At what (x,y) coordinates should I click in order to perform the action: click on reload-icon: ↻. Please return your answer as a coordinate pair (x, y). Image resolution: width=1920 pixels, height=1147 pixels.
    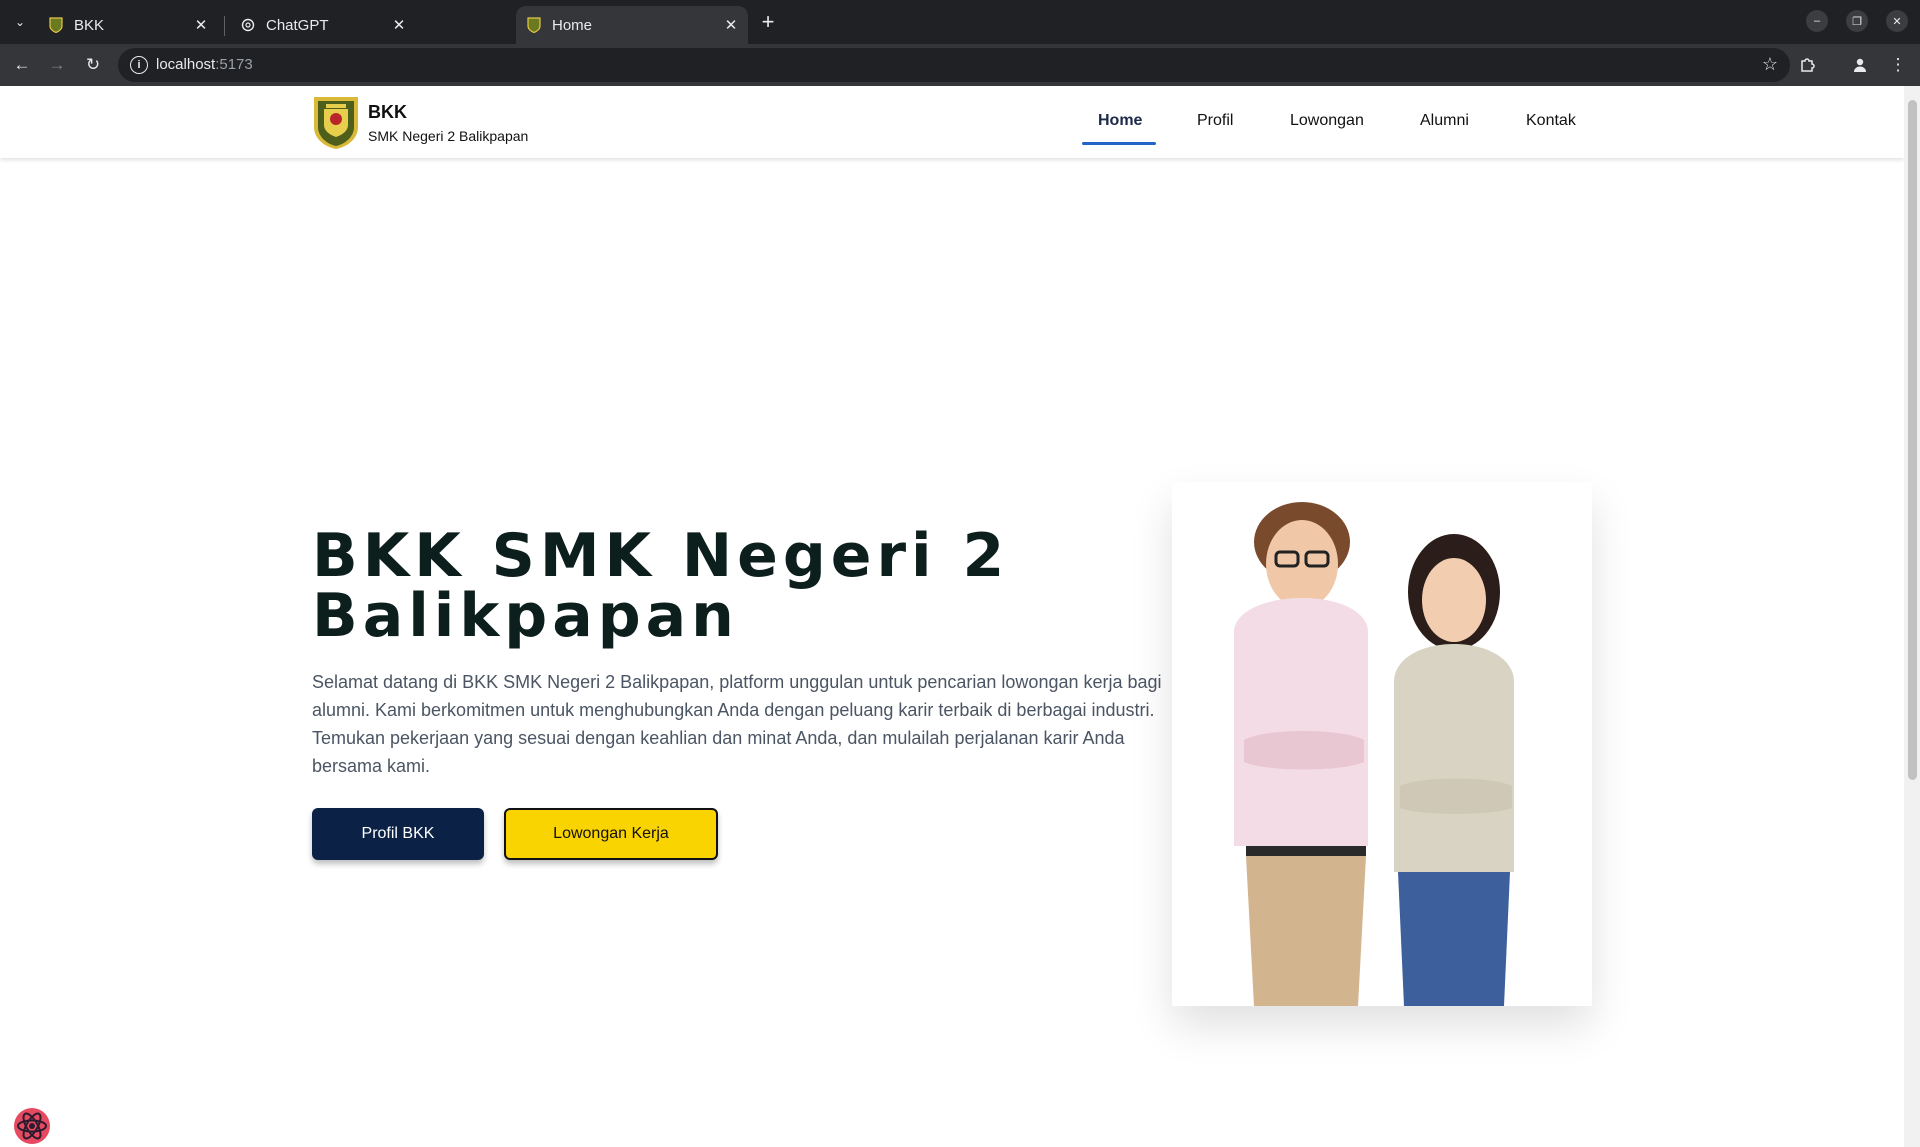
    Looking at the image, I should click on (93, 65).